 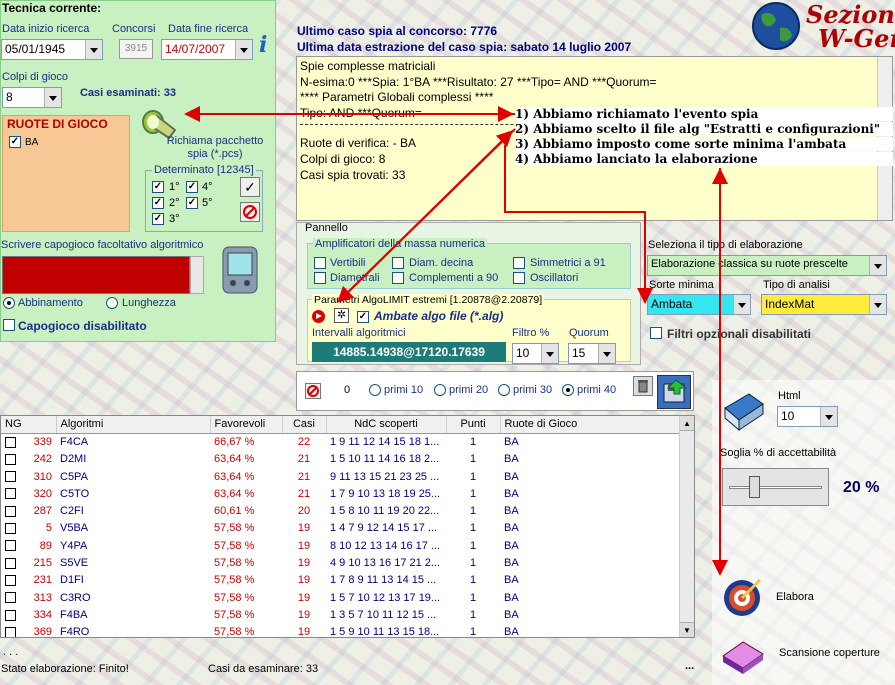 I want to click on simmetrici-checkbox, so click(x=519, y=263).